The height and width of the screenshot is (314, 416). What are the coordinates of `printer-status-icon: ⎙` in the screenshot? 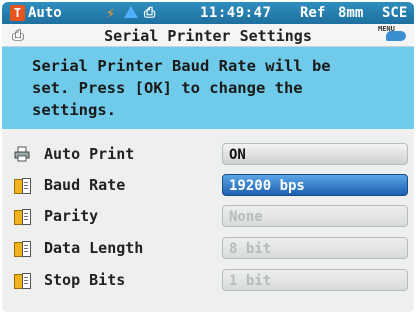 It's located at (150, 13).